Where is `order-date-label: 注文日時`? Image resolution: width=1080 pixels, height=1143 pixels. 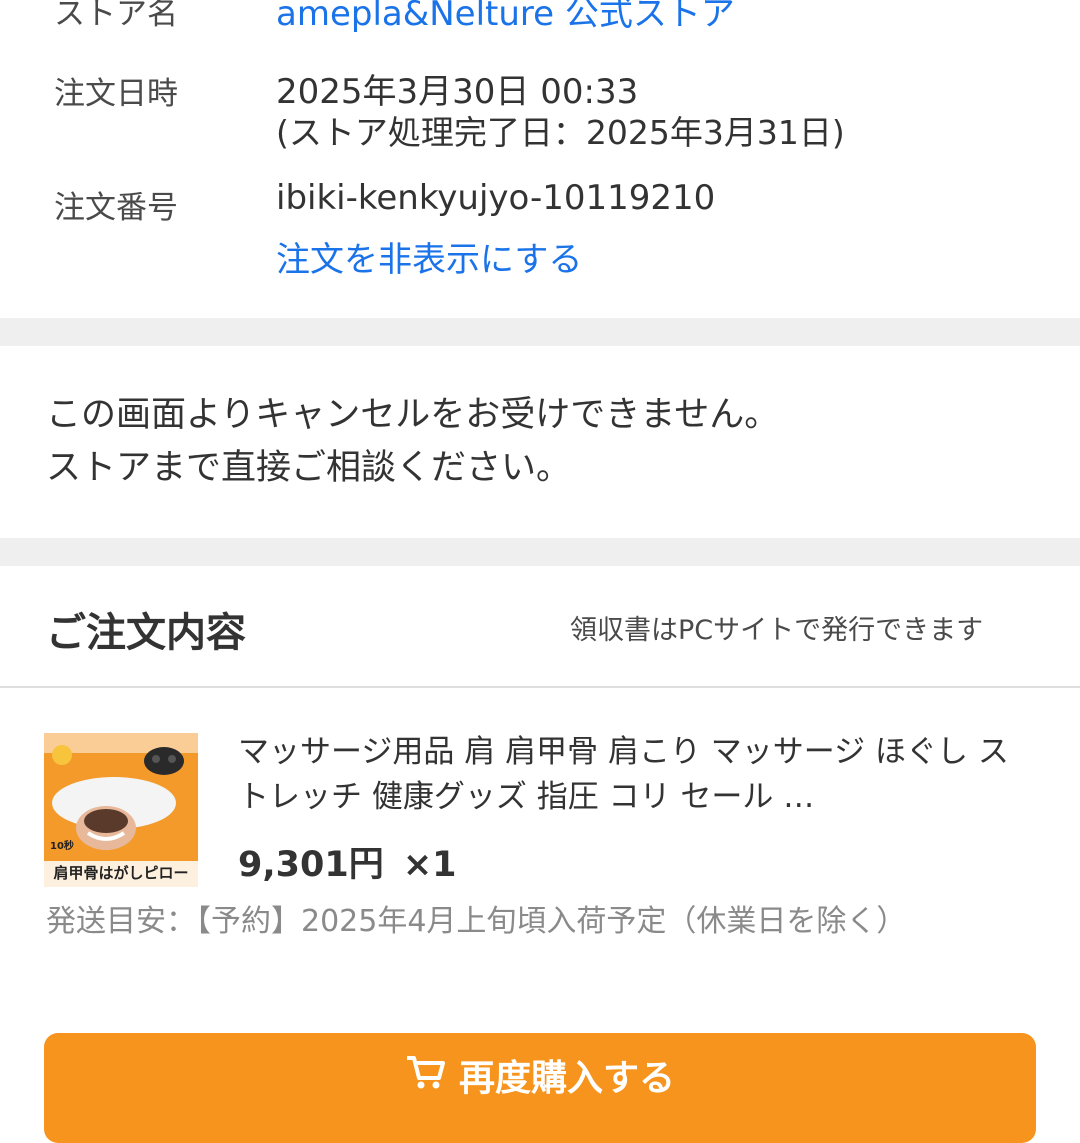 order-date-label: 注文日時 is located at coordinates (116, 94).